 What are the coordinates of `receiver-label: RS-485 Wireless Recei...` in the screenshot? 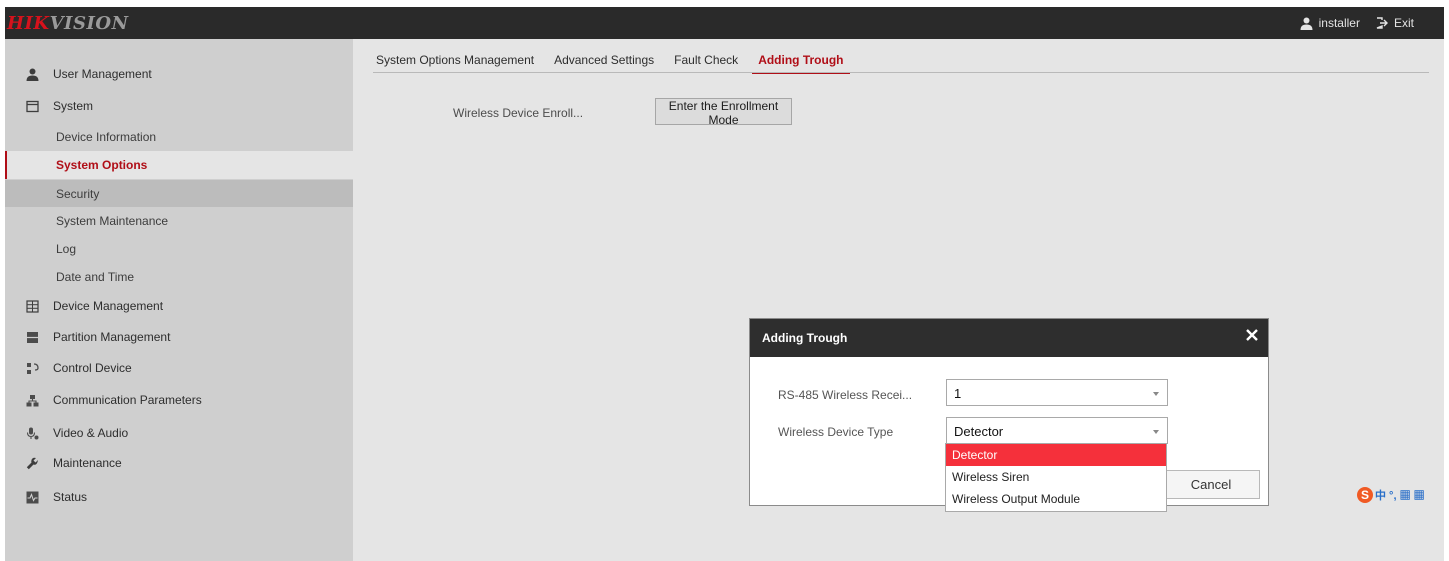 It's located at (845, 395).